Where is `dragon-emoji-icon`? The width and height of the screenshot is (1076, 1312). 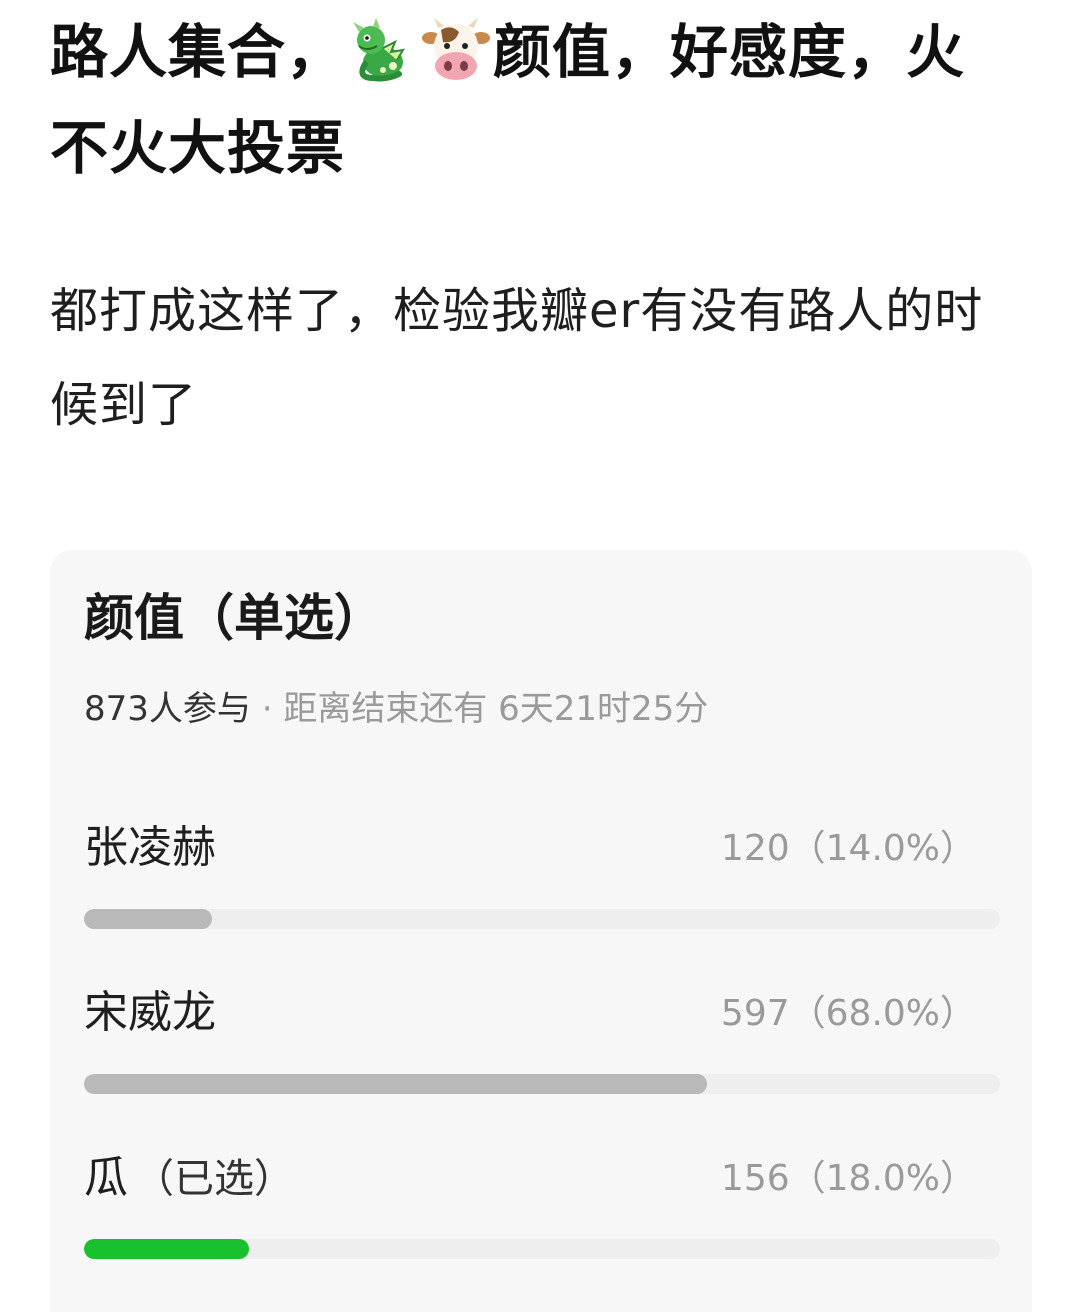
dragon-emoji-icon is located at coordinates (379, 50).